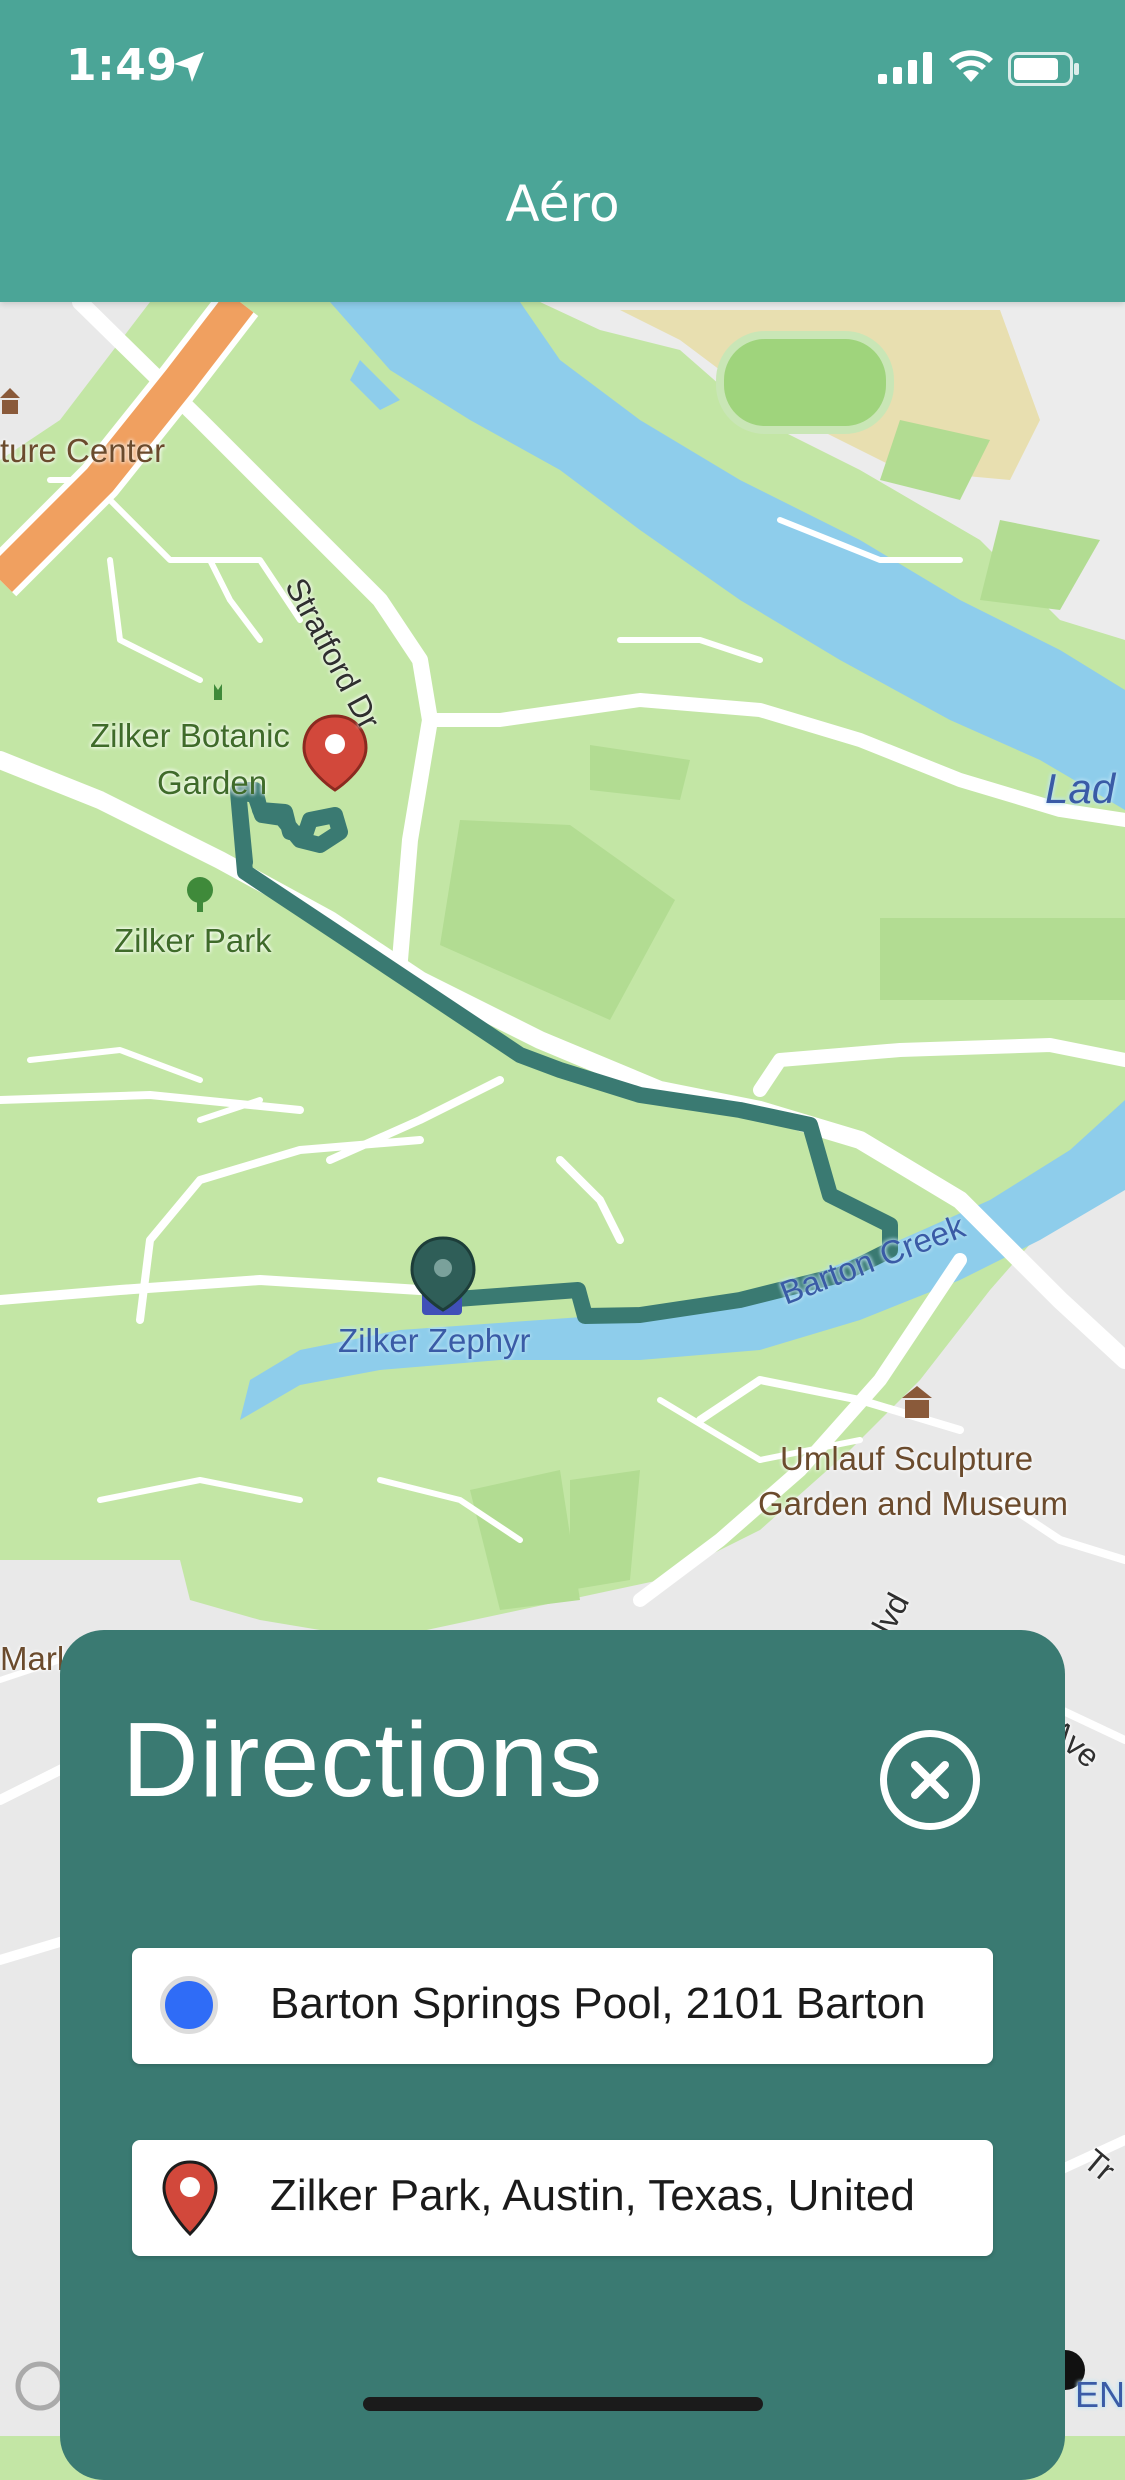 The height and width of the screenshot is (2480, 1125). I want to click on map-pin-icon, so click(190, 2198).